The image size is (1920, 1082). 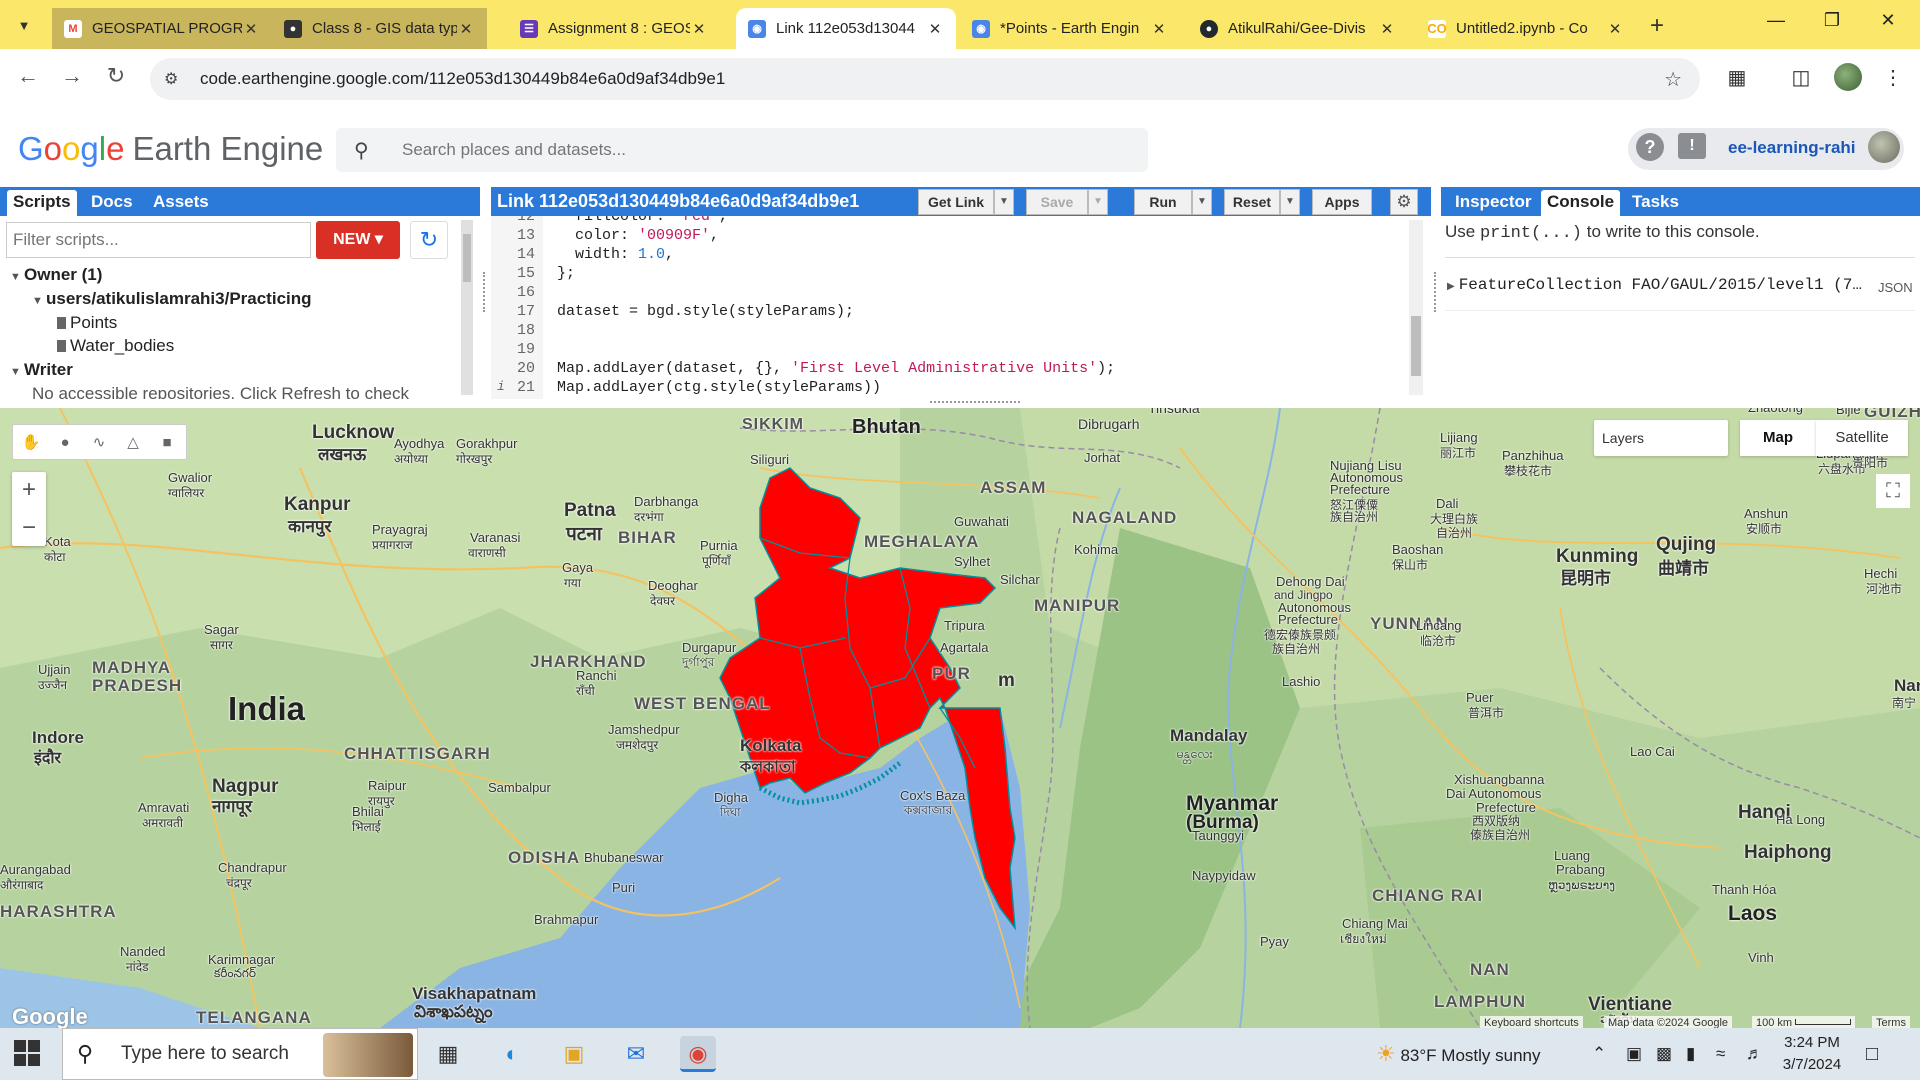 What do you see at coordinates (167, 443) in the screenshot?
I see `rectangle-tool-icon: ■` at bounding box center [167, 443].